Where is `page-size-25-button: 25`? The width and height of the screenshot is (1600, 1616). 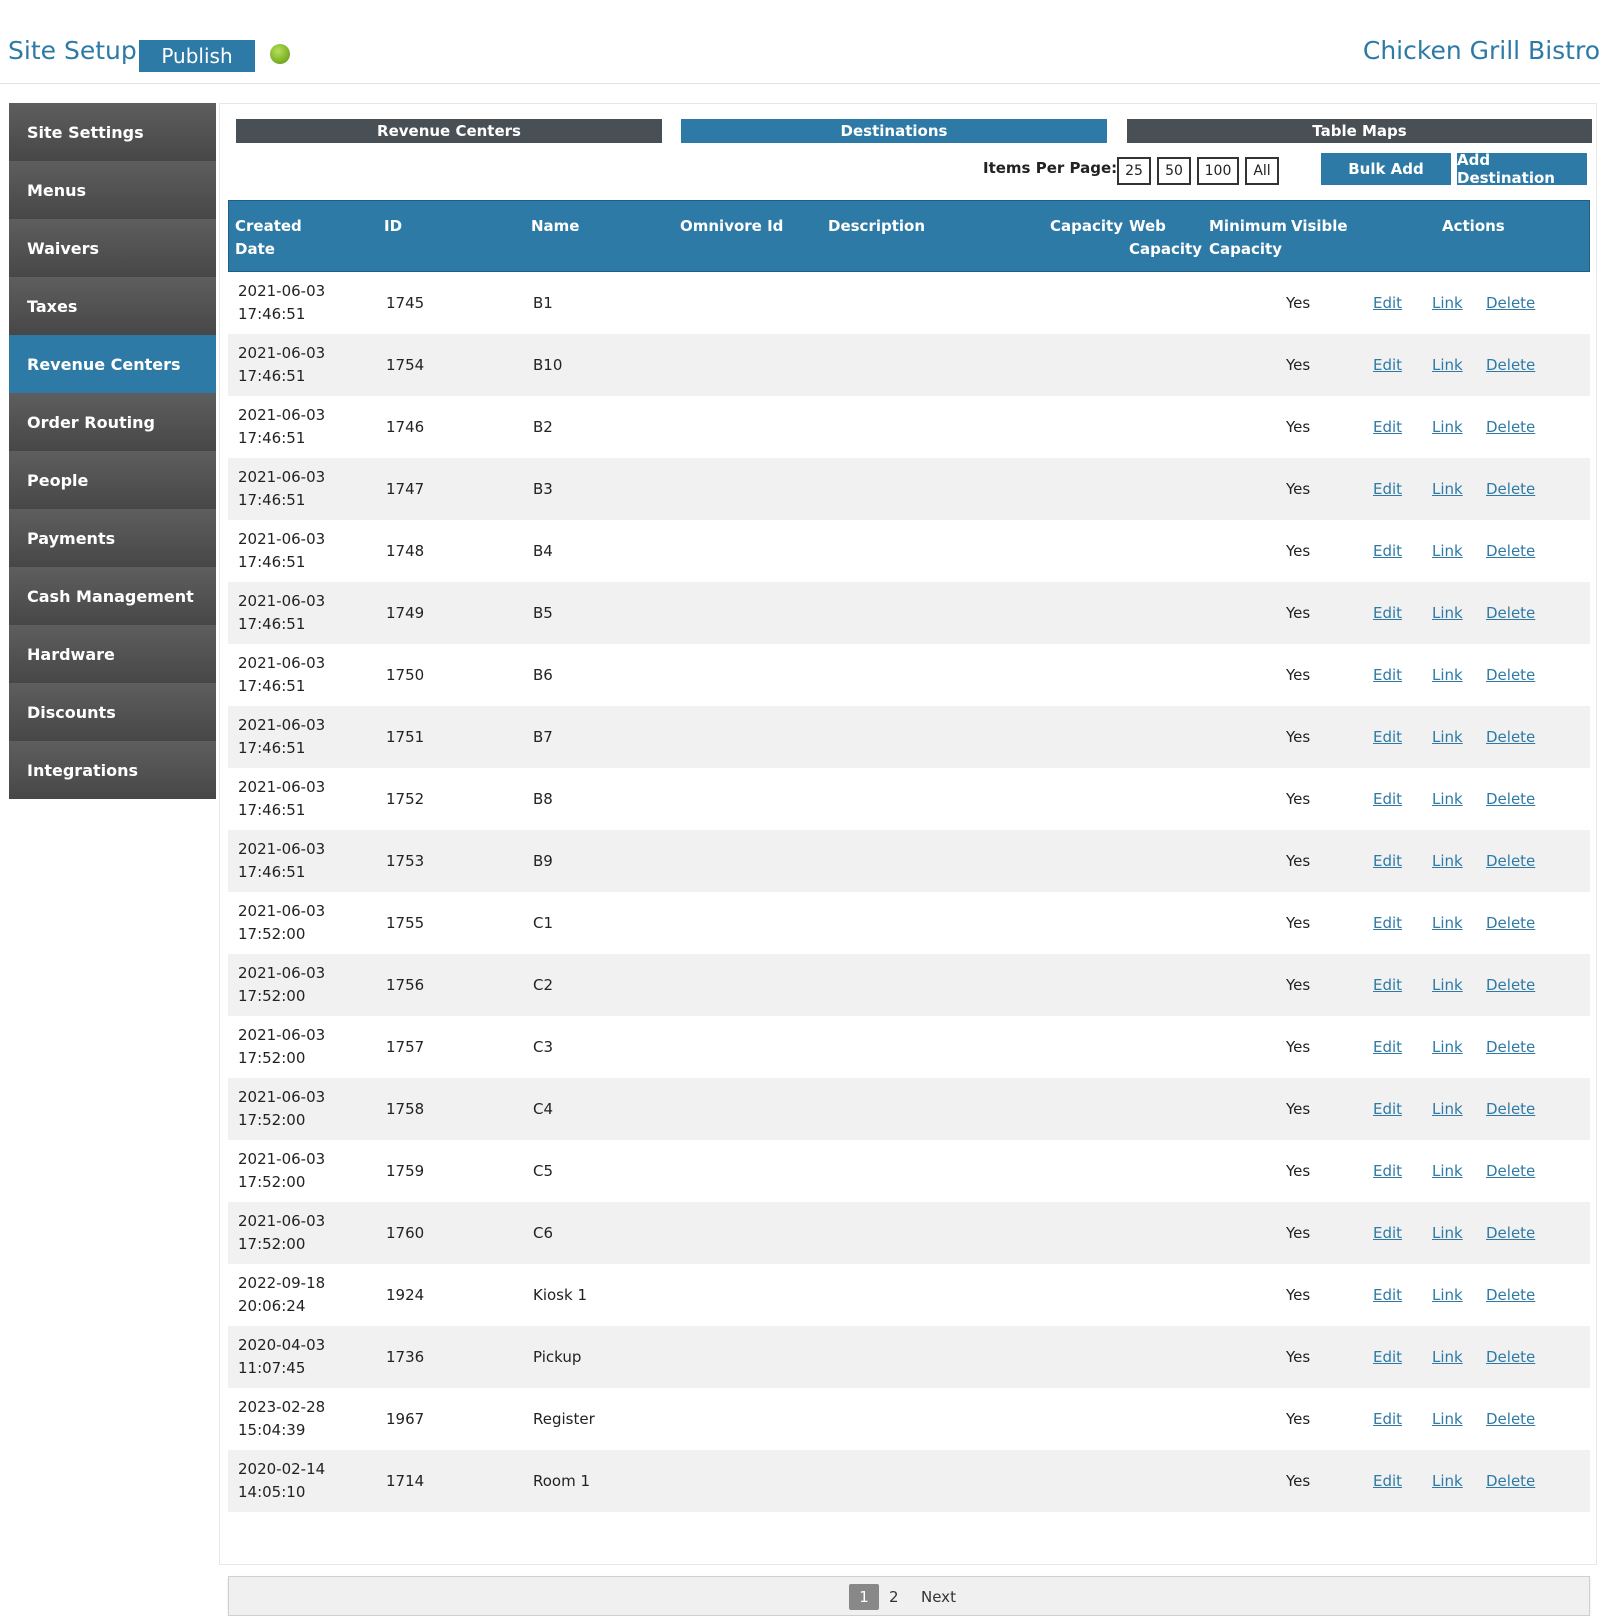
page-size-25-button: 25 is located at coordinates (1134, 171).